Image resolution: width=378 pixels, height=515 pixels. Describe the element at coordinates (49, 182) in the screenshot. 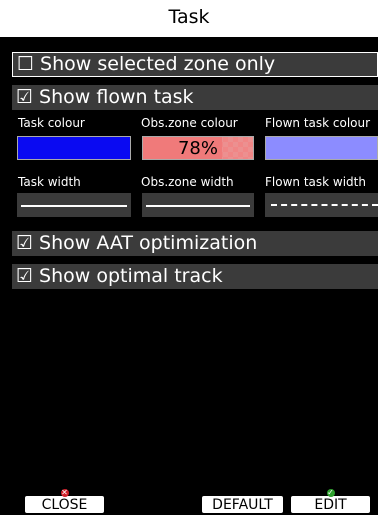

I see `task-width-label: Task width` at that location.